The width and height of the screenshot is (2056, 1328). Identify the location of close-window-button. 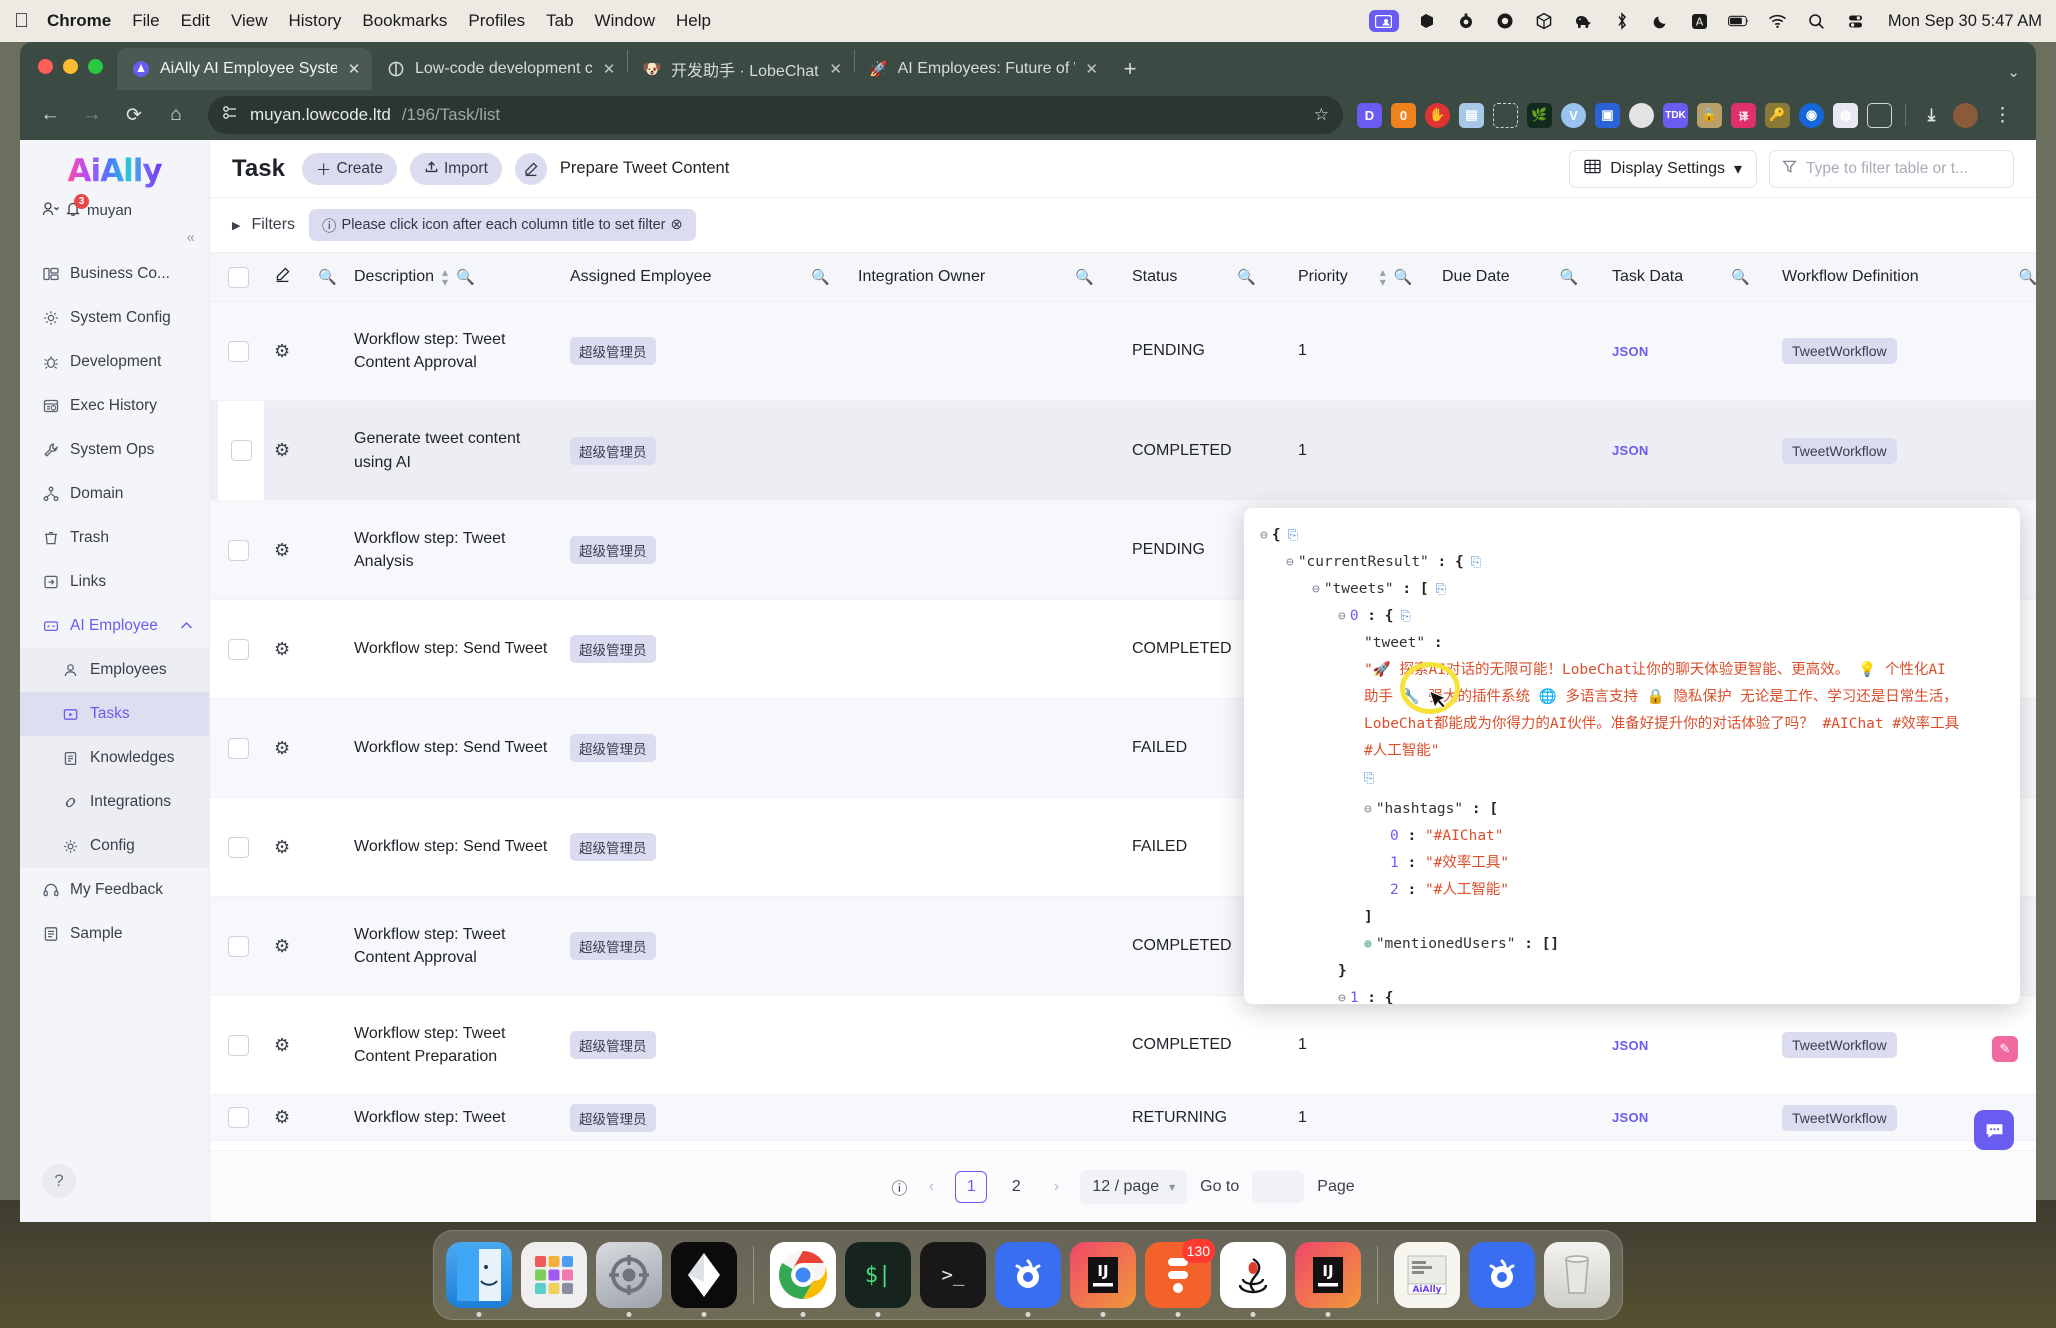
(45, 66).